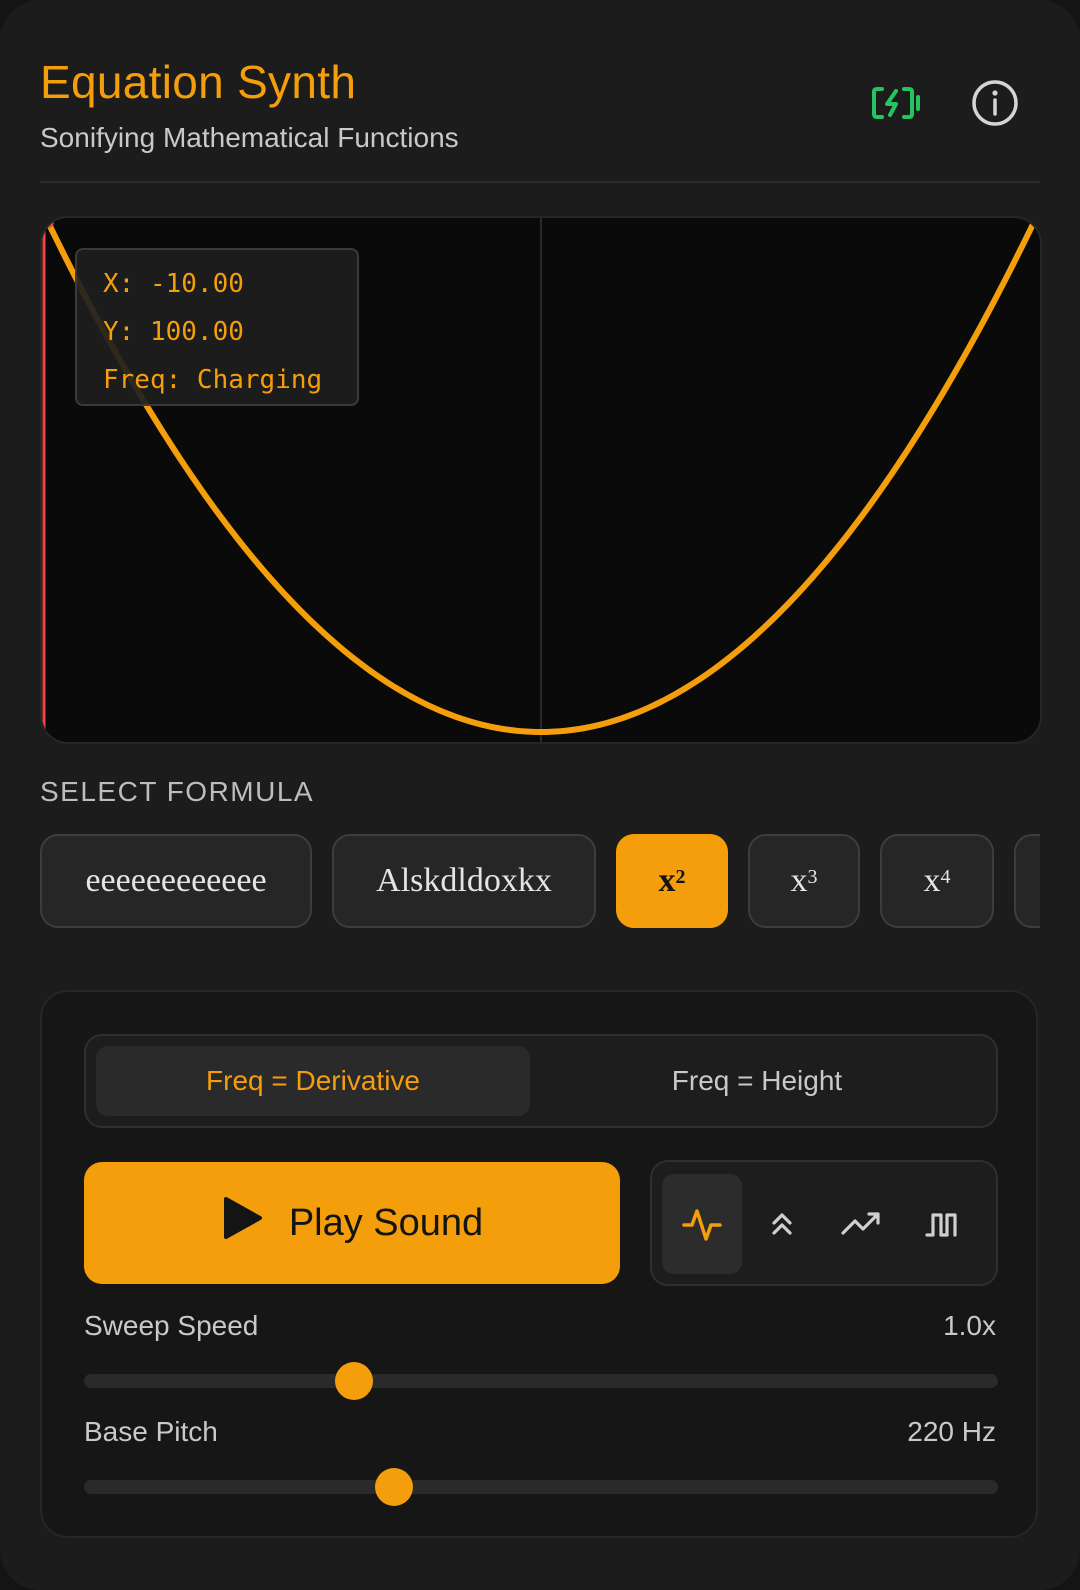 This screenshot has width=1080, height=1590. What do you see at coordinates (353, 1381) in the screenshot?
I see `sweep-speed-thumb` at bounding box center [353, 1381].